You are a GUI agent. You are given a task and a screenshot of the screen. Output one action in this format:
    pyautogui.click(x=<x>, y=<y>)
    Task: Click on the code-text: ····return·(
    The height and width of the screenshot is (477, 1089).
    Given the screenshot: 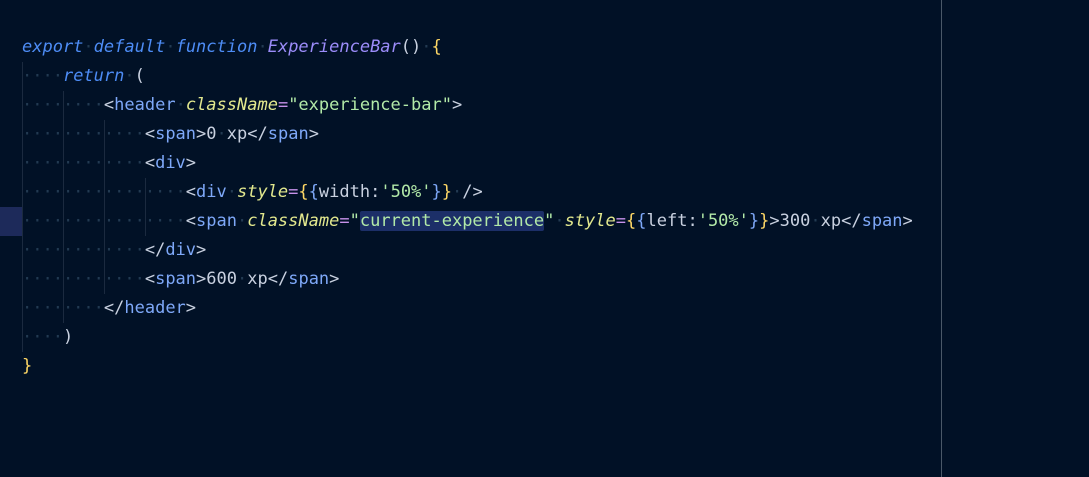 What is the action you would take?
    pyautogui.click(x=83, y=76)
    